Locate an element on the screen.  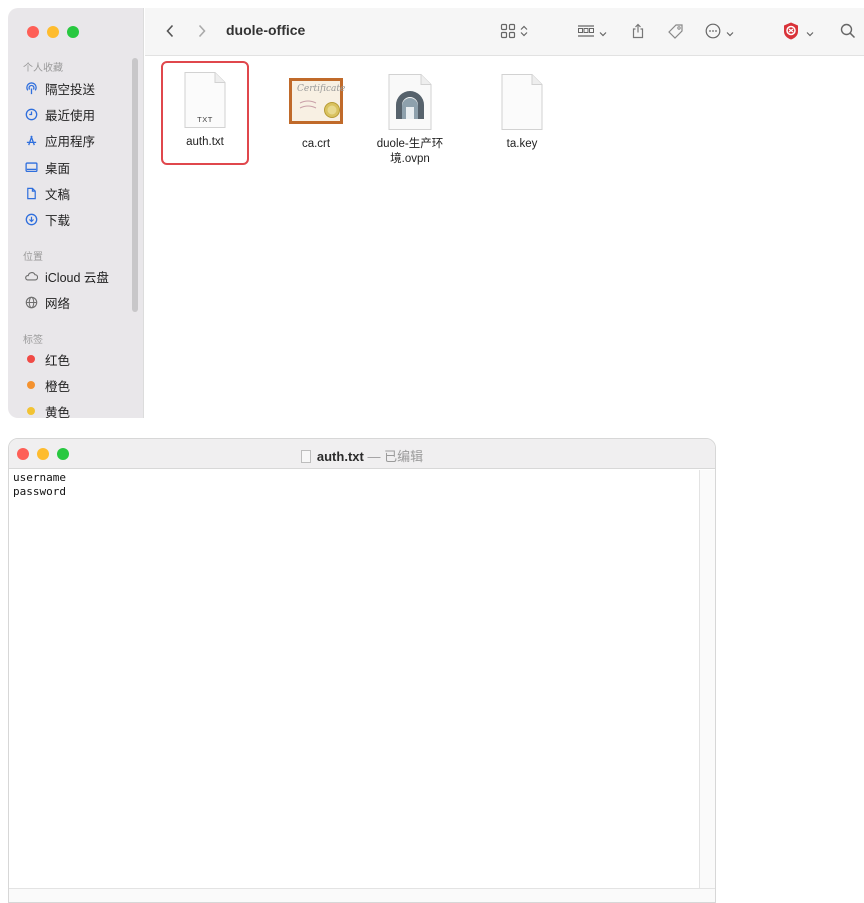
download-icon is located at coordinates (31, 219).